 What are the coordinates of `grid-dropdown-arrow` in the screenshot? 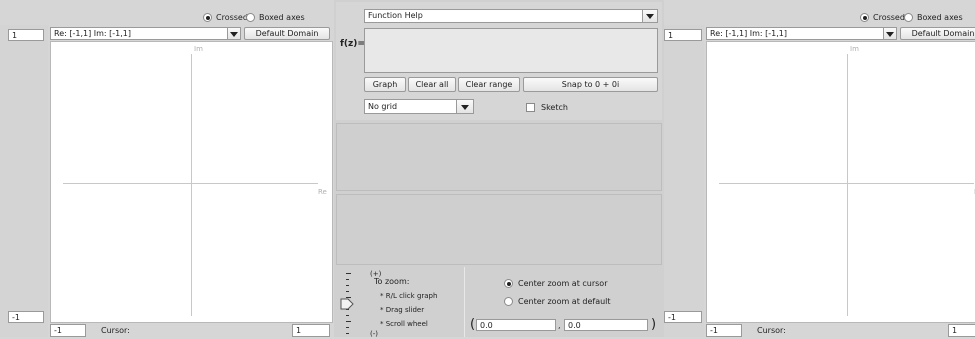 It's located at (465, 106).